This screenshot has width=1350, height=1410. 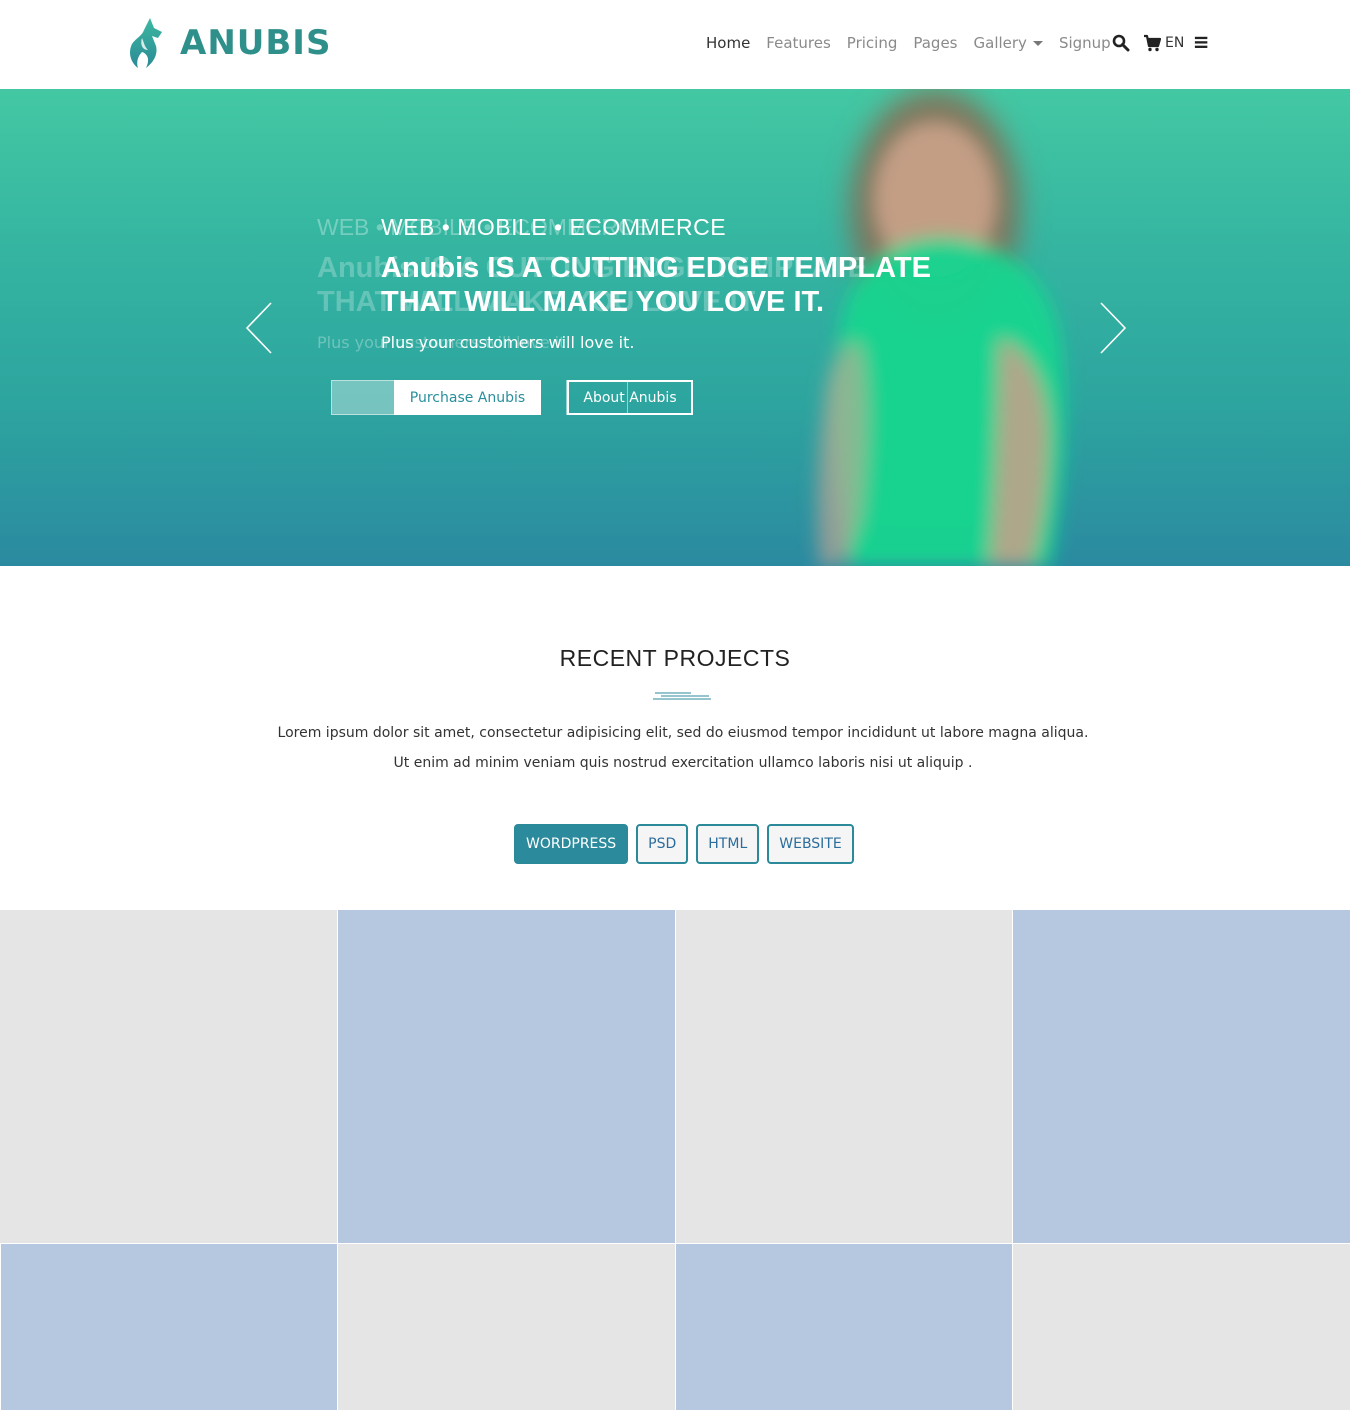 I want to click on hero-background-image, so click(x=941, y=327).